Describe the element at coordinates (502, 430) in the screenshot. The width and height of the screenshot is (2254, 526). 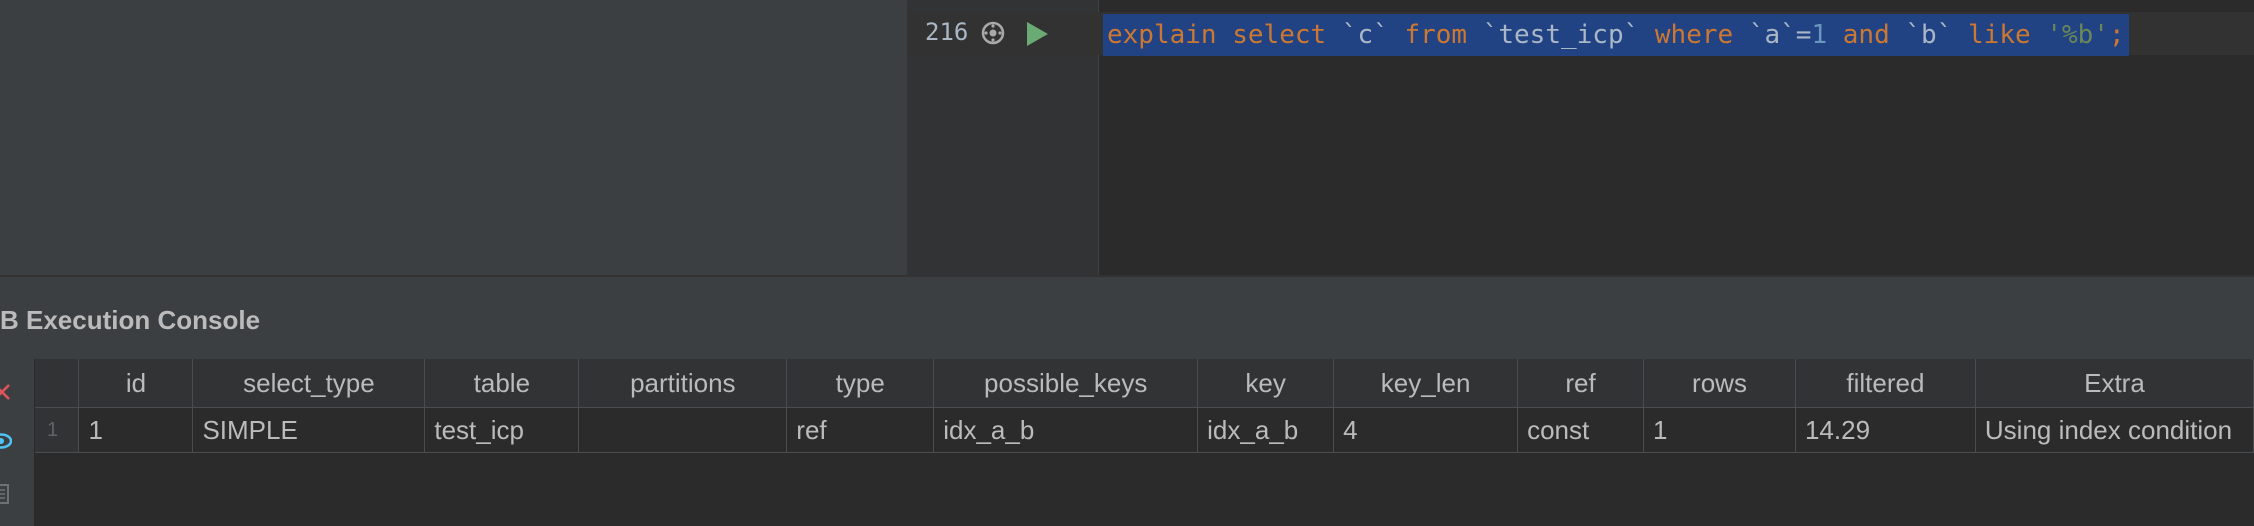
I see `table-cell: test_icp` at that location.